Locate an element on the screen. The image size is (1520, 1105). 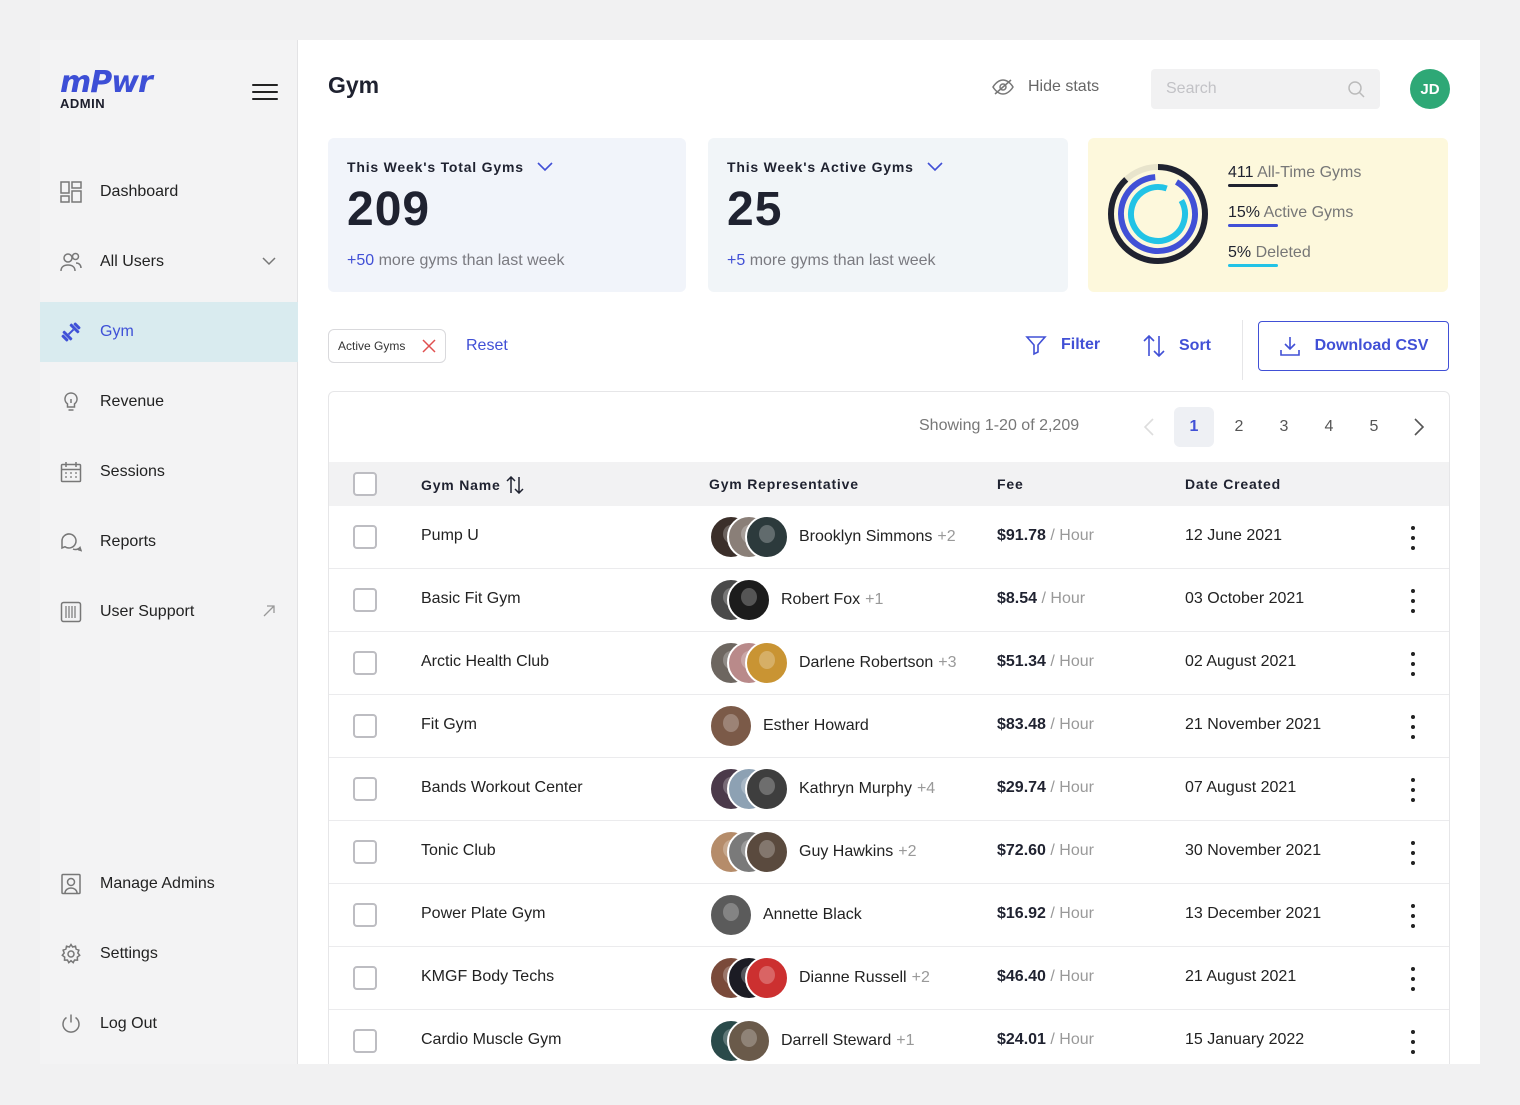
gym-representative: Esther Howard is located at coordinates (791, 726).